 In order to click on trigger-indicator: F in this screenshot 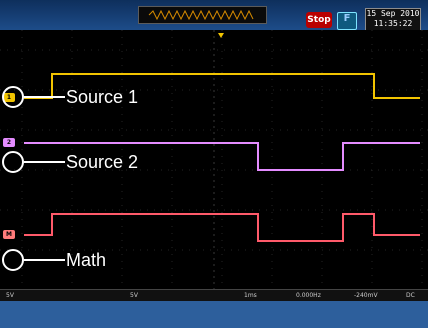, I will do `click(347, 21)`.